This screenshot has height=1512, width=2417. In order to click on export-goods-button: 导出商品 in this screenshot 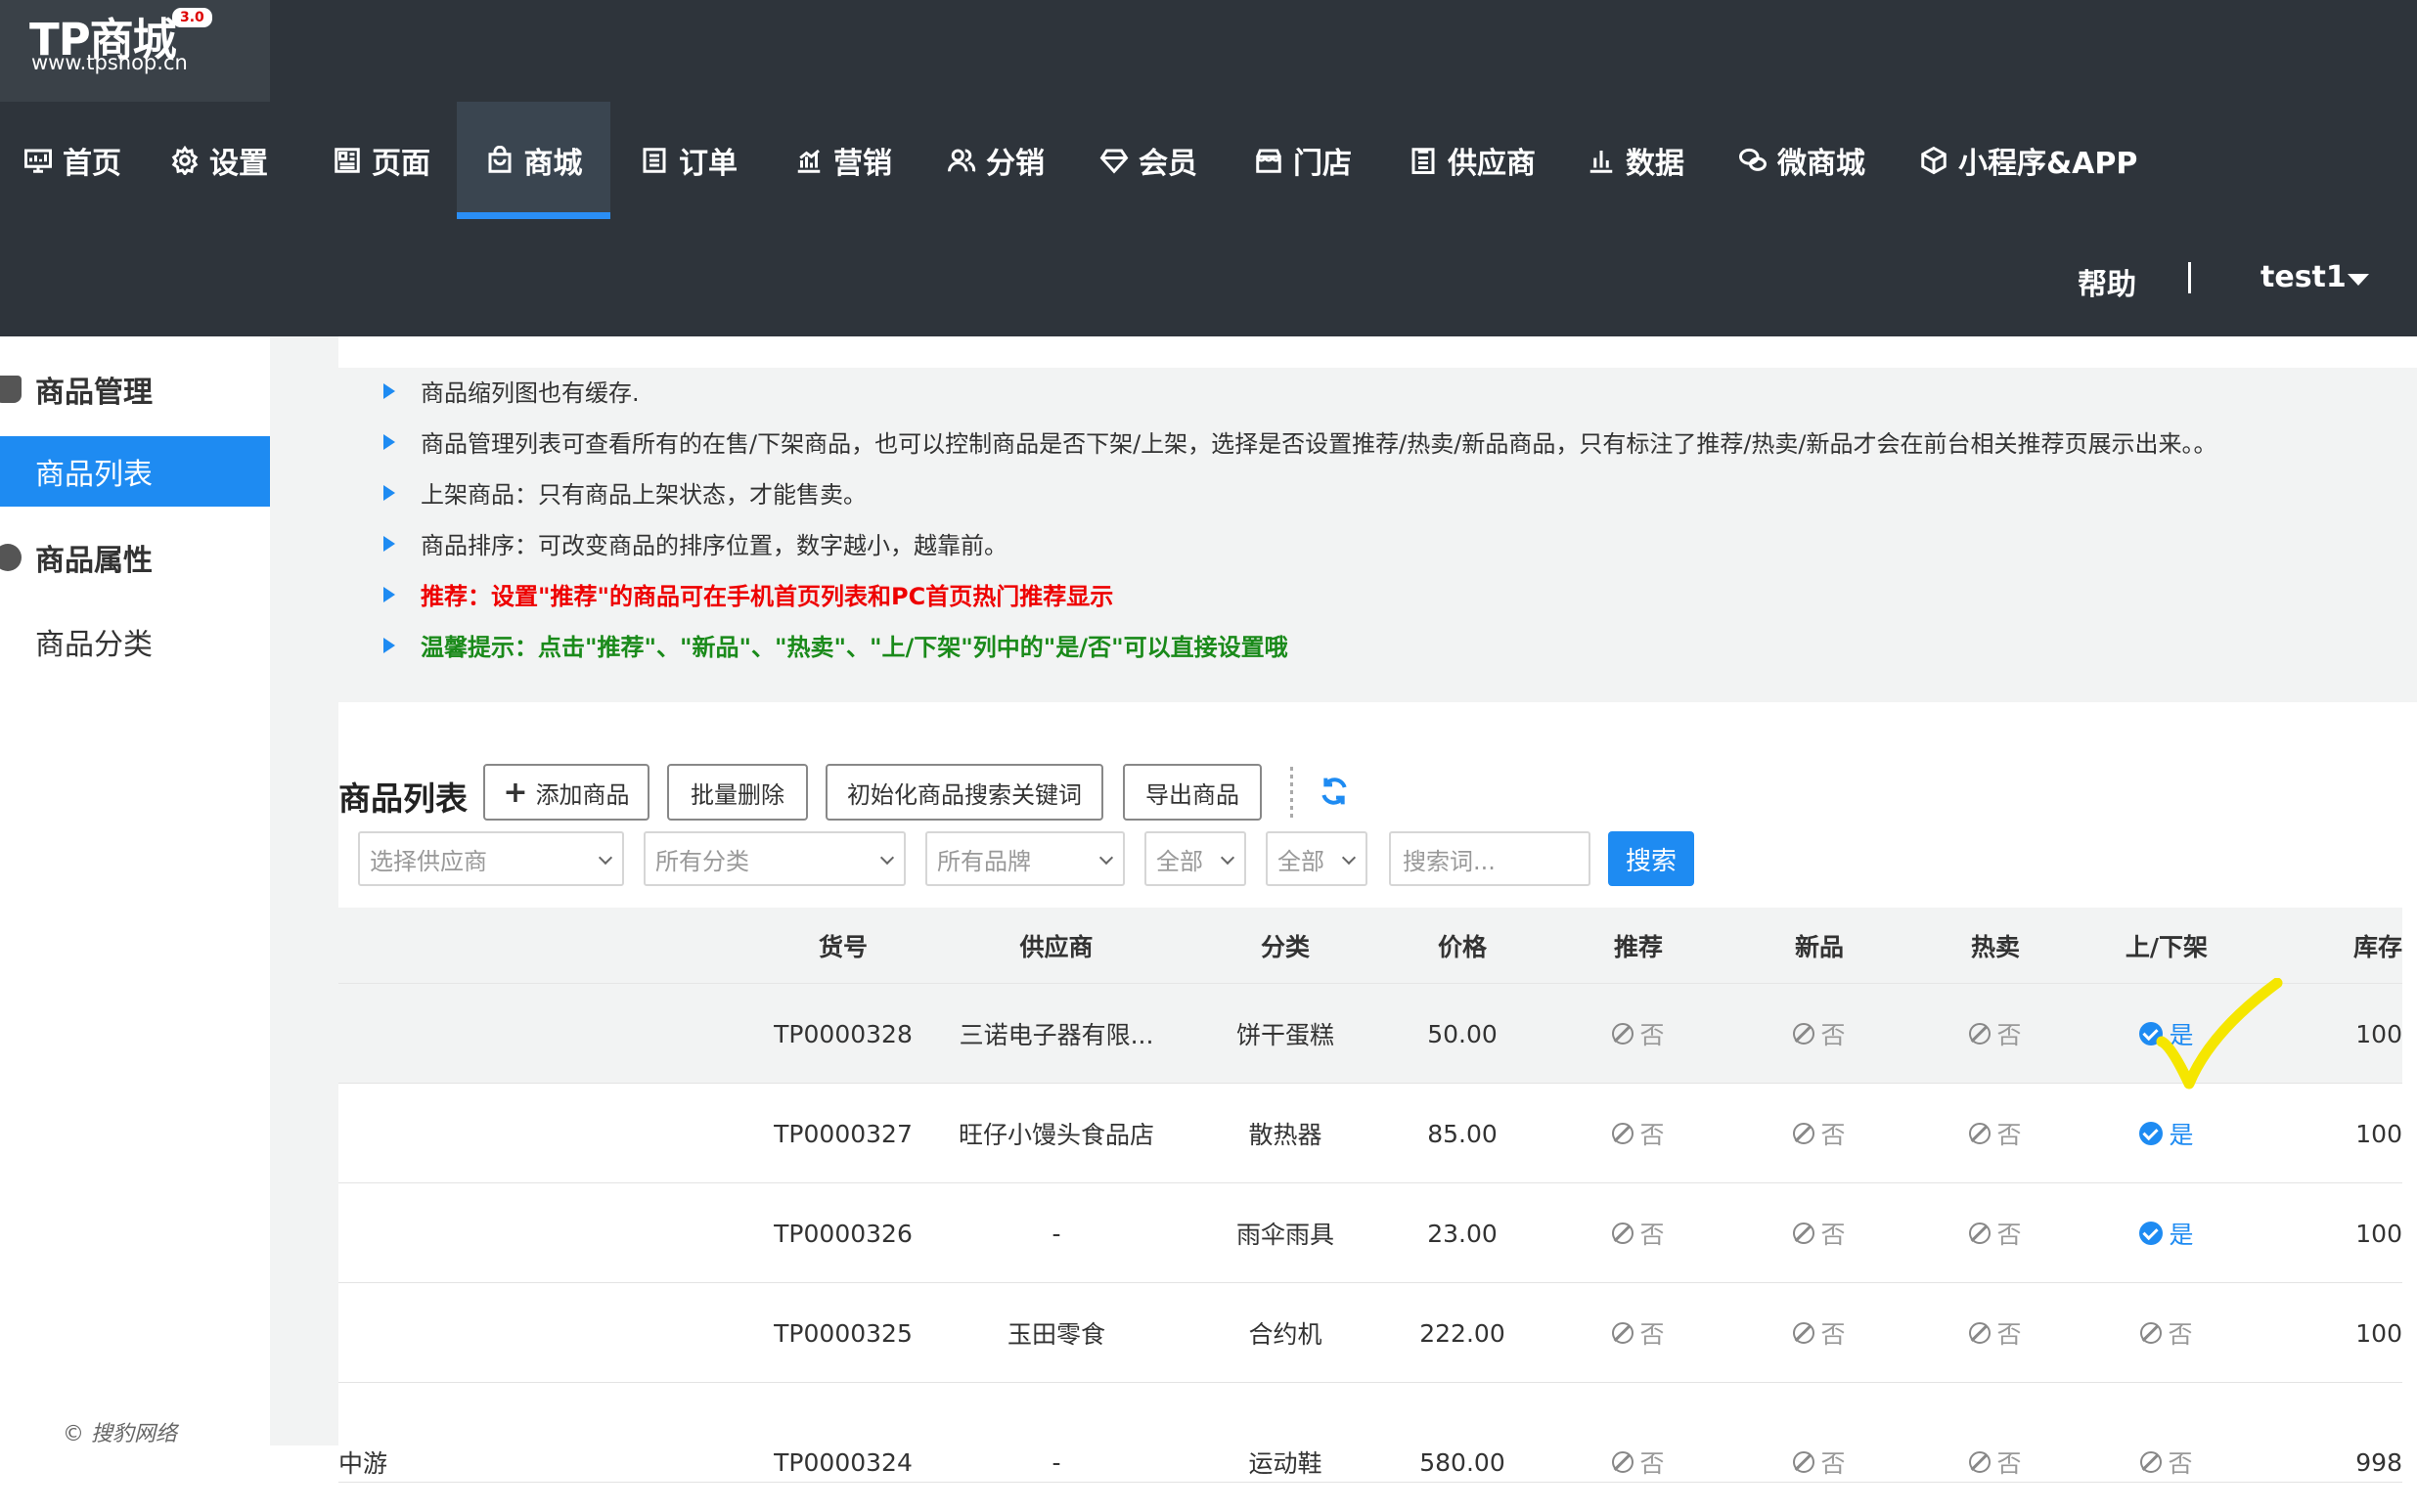, I will do `click(1193, 793)`.